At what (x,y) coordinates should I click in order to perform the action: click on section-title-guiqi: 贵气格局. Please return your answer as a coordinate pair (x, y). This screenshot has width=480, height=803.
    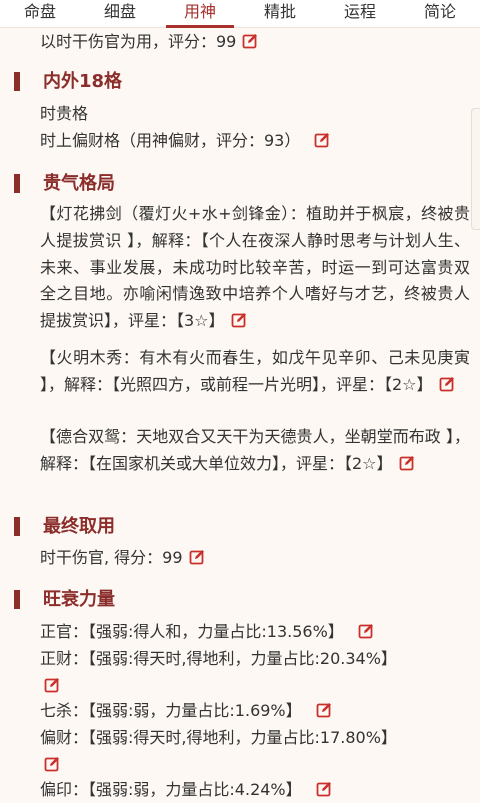
    Looking at the image, I should click on (79, 183).